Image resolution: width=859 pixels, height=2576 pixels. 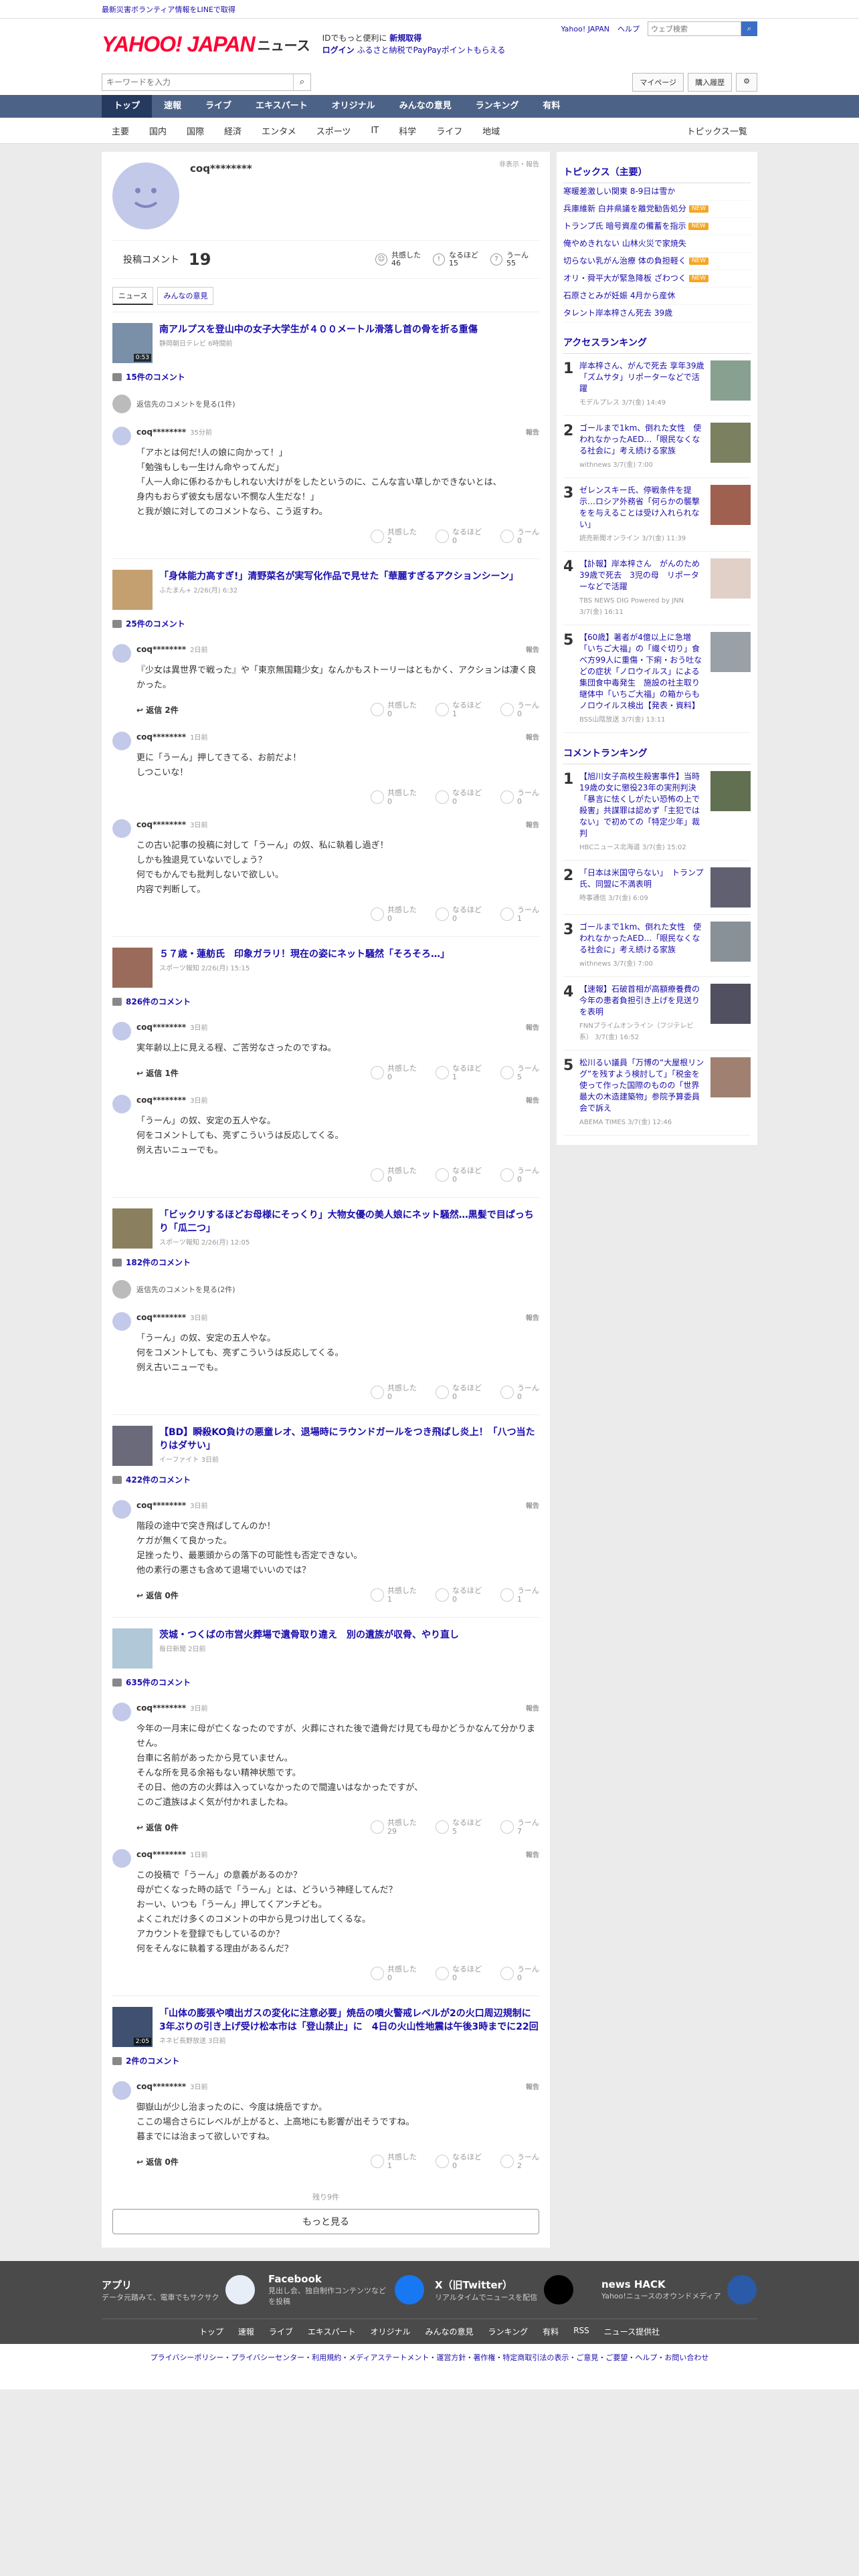 What do you see at coordinates (459, 1827) in the screenshot?
I see `vote-button: なるほど 5` at bounding box center [459, 1827].